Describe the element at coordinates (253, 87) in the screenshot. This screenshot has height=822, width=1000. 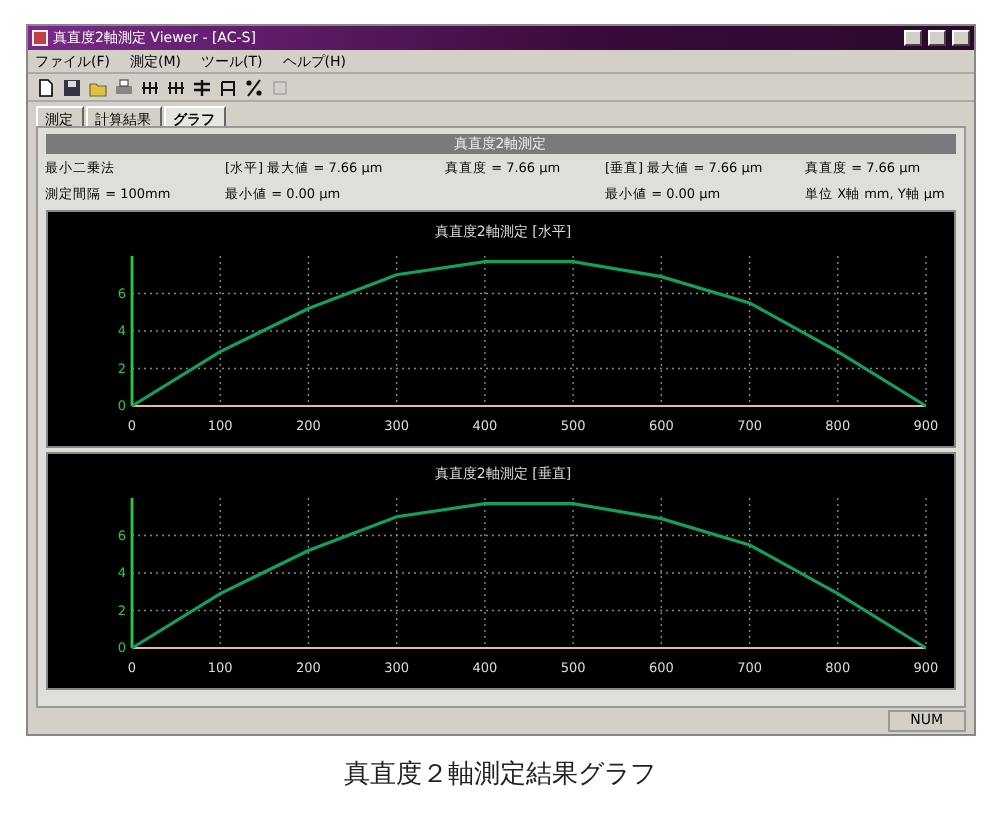
I see `percent-icon` at that location.